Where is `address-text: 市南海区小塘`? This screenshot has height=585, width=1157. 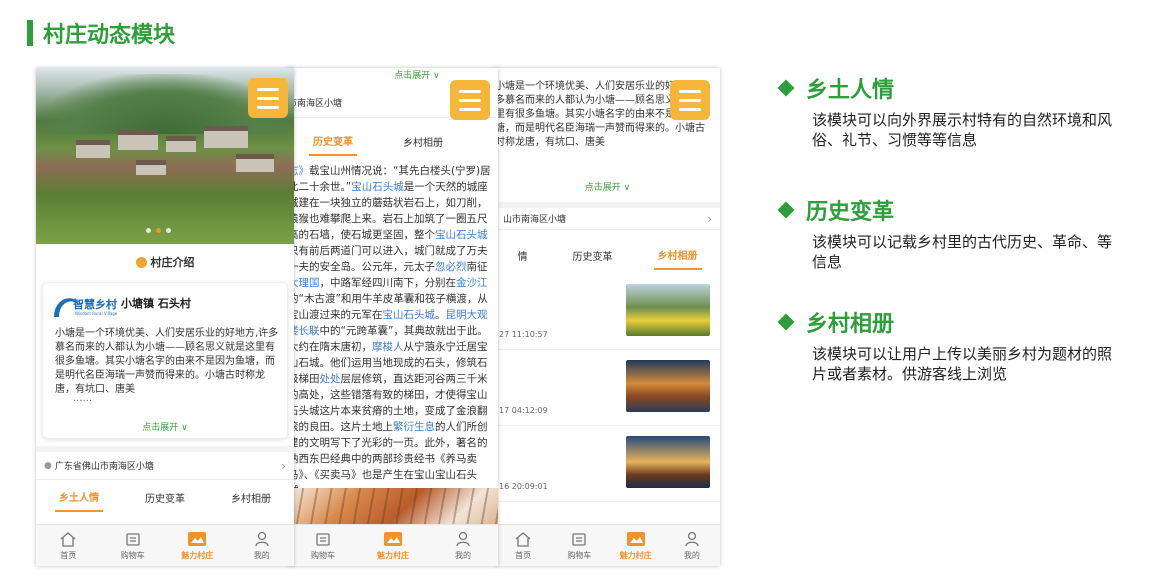
address-text: 市南海区小塘 is located at coordinates (315, 104).